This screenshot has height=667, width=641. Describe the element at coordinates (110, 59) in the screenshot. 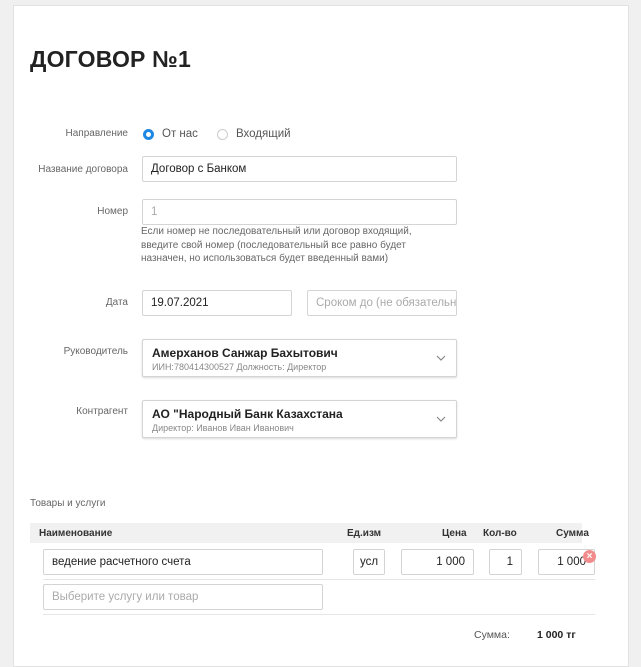

I see `page-title: ДОГОВОР №1` at that location.